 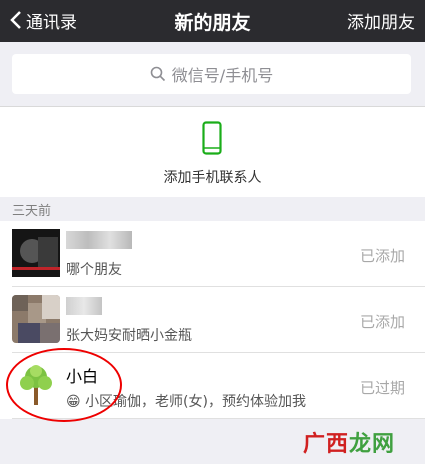 I want to click on request-message: 张大妈安耐晒小金瓶, so click(x=129, y=336).